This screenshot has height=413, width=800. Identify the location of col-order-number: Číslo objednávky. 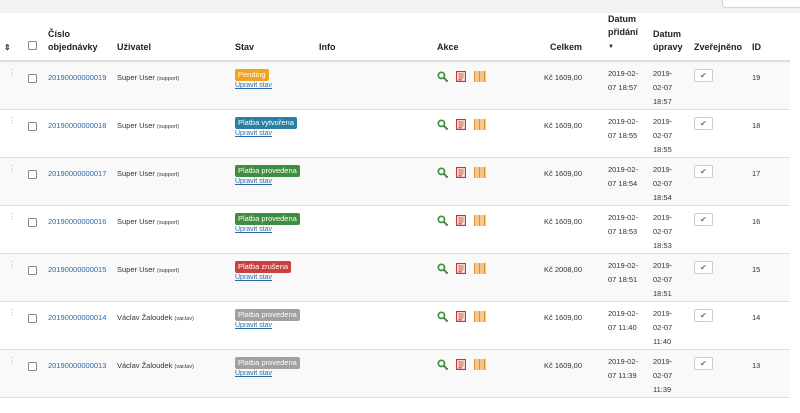
(78, 37).